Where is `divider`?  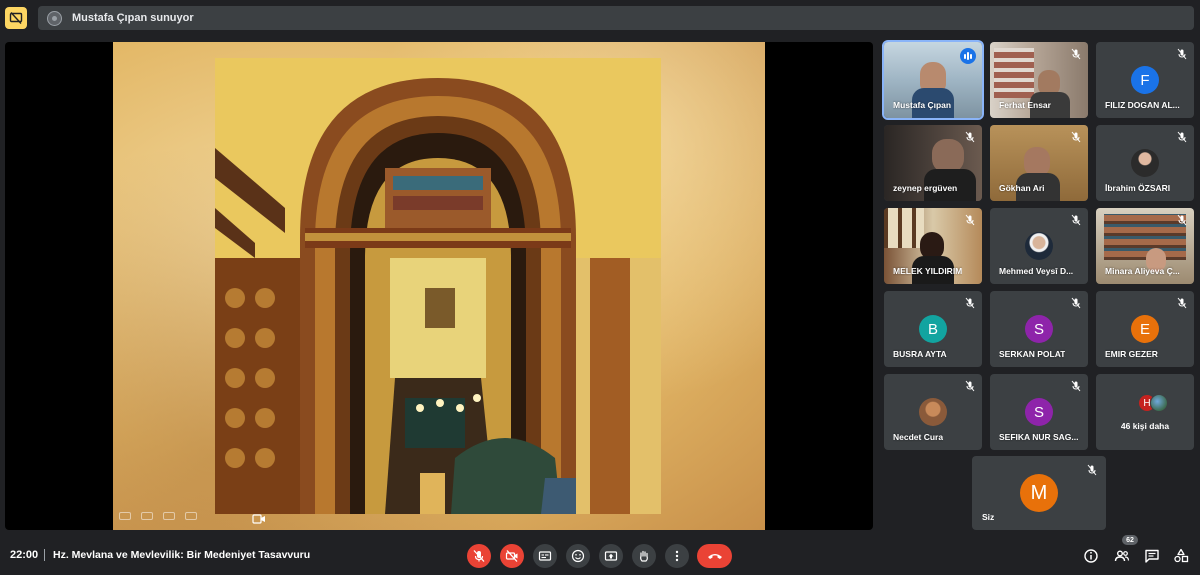 divider is located at coordinates (44, 555).